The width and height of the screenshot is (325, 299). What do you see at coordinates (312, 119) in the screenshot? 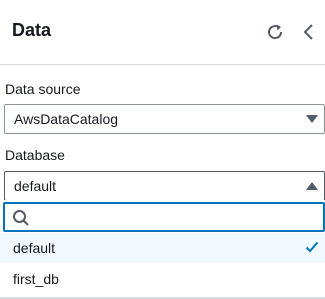
I see `caret-down-icon` at bounding box center [312, 119].